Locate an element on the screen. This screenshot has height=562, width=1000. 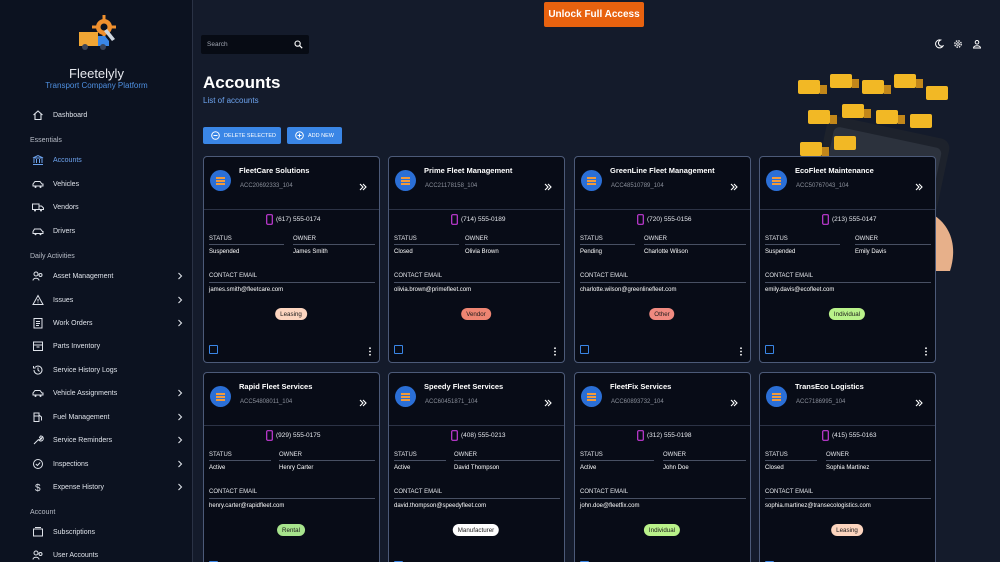
account-name: Rapid Fleet Services is located at coordinates (276, 386).